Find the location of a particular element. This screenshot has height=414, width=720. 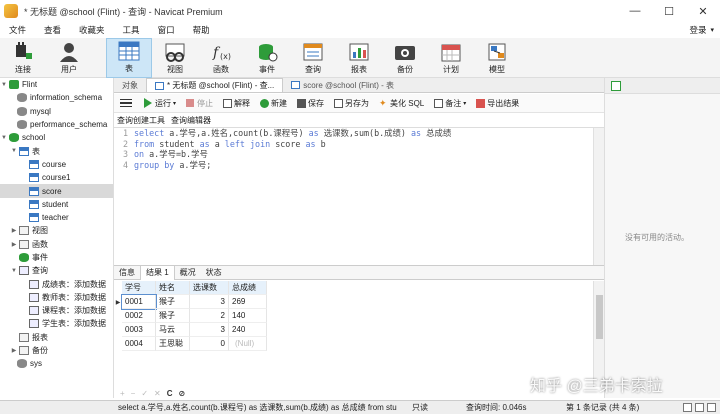

tree-table-teacher: teacher is located at coordinates (56, 217).